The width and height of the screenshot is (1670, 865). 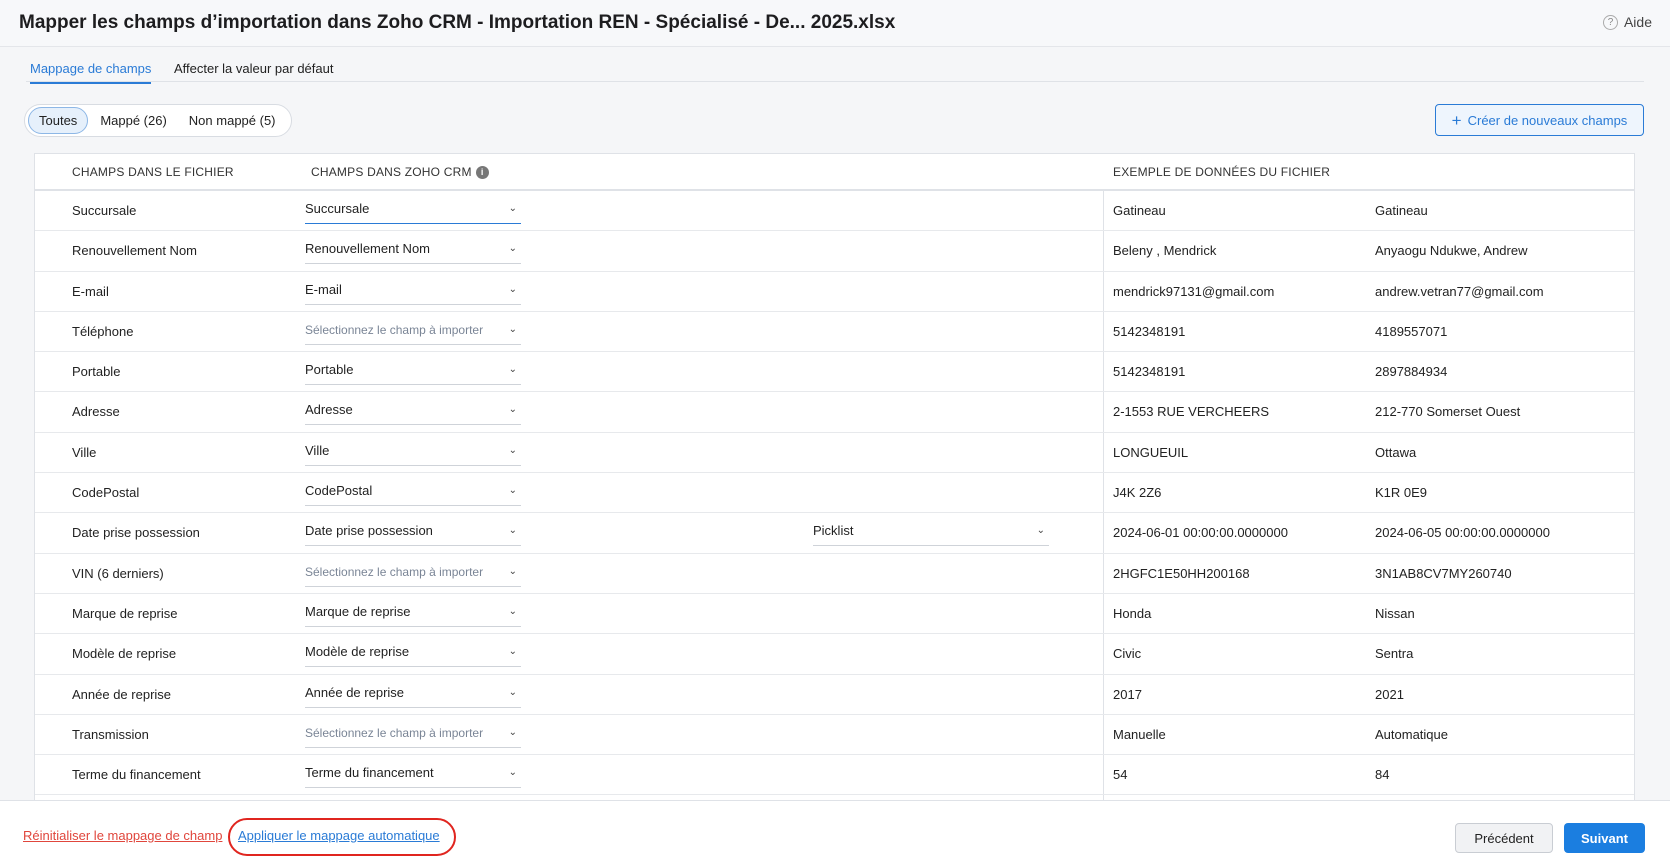 I want to click on header-crm-fields: CHAMPS DANS ZOHO CRM i, so click(x=400, y=172).